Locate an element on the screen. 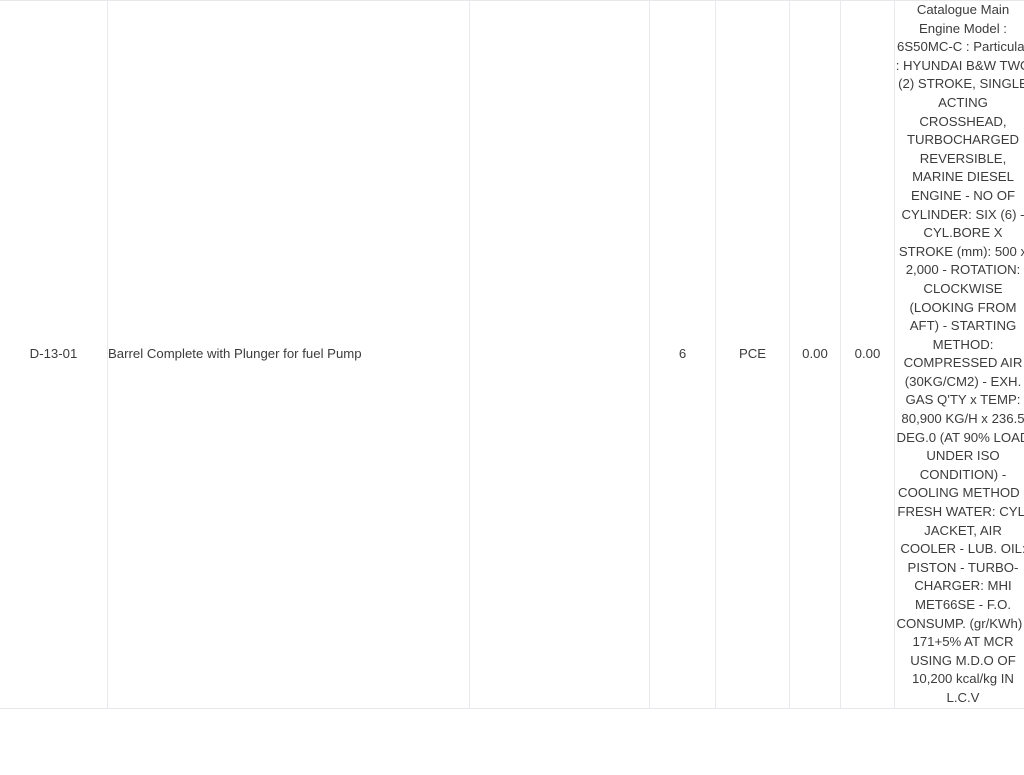  cell-quantity: 6 is located at coordinates (682, 354).